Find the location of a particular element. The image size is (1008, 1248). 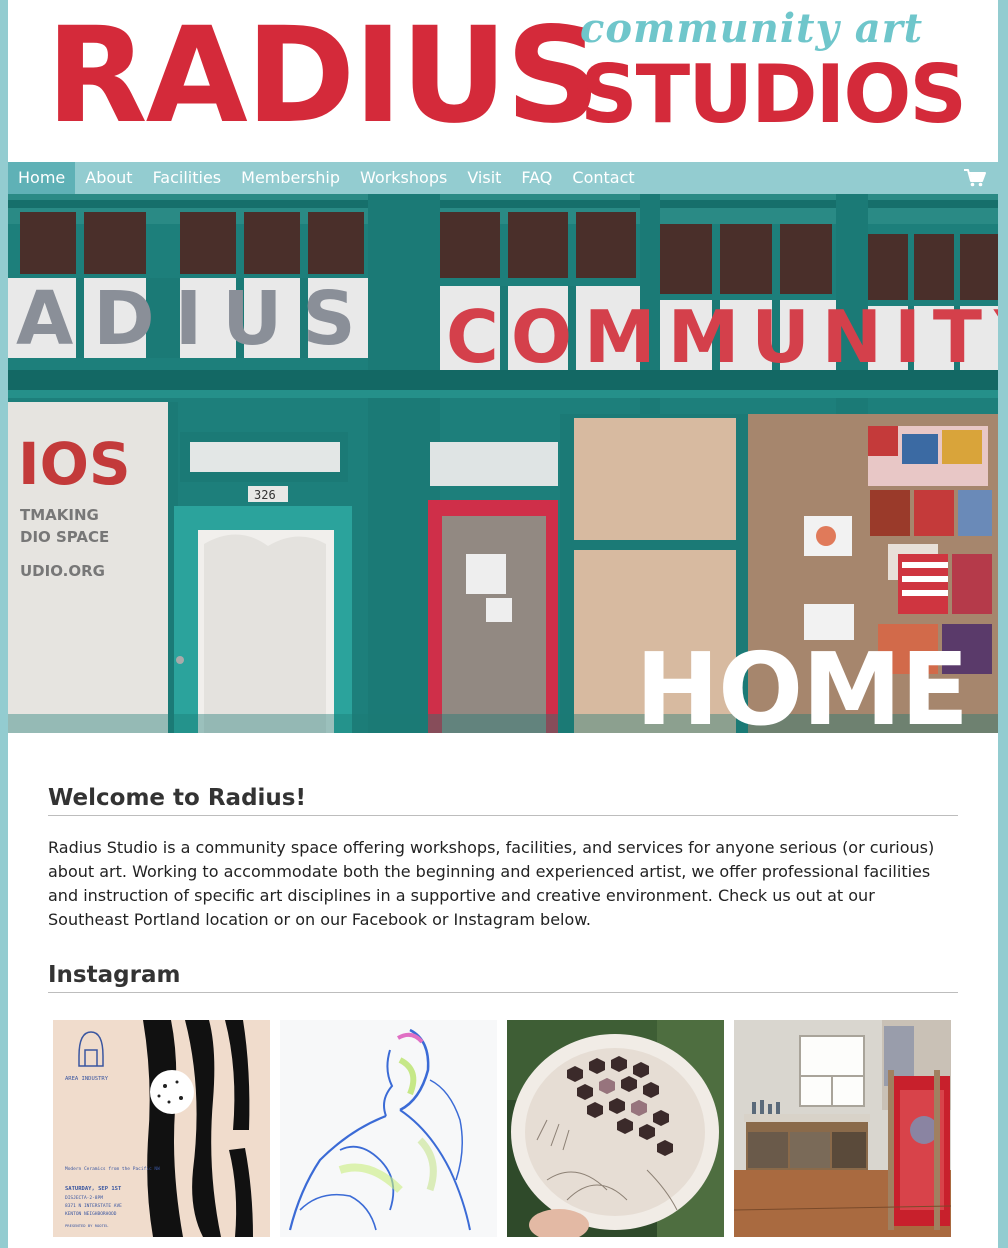

window-letters-left: ADIUS is located at coordinates (196, 319).